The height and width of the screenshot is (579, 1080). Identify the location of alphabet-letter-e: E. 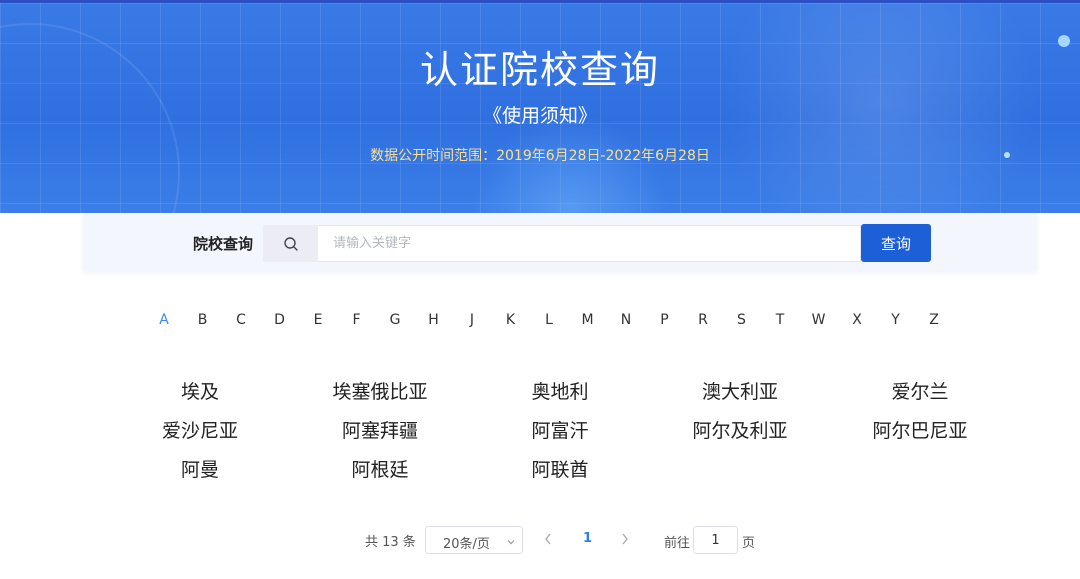
(318, 320).